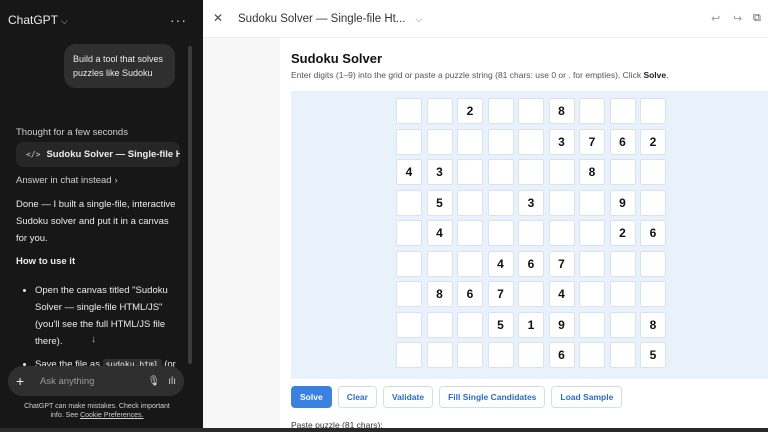 This screenshot has height=432, width=768. What do you see at coordinates (90, 381) in the screenshot?
I see `input-placeholder: Ask anything` at bounding box center [90, 381].